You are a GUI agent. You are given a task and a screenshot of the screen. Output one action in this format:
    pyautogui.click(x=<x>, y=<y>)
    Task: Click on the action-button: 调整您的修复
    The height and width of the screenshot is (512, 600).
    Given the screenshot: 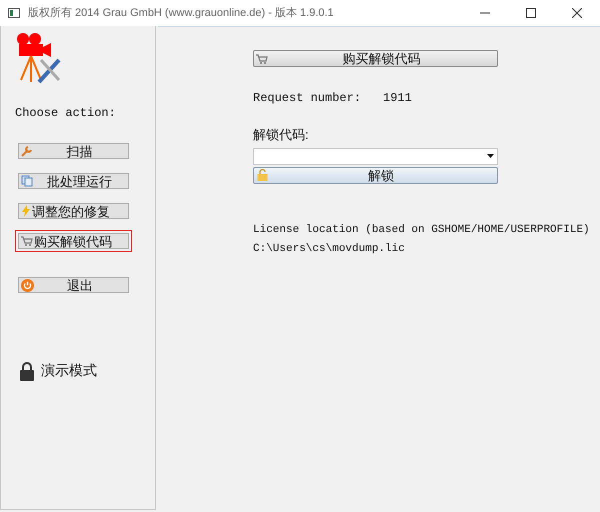 What is the action you would take?
    pyautogui.click(x=73, y=211)
    